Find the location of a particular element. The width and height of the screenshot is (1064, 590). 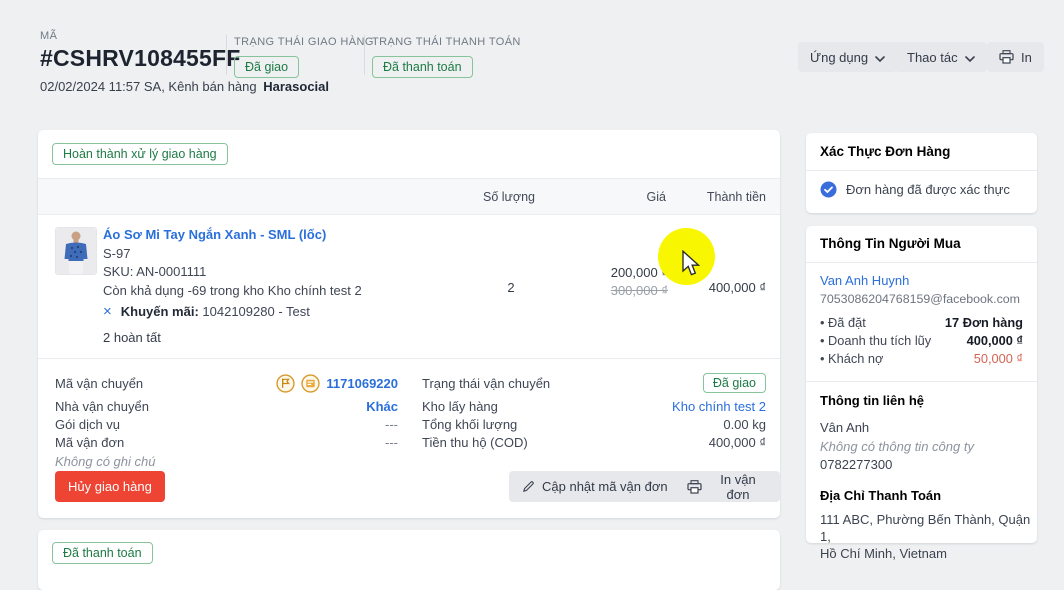

stat-row: Đã đặt 17 Đơn hàng is located at coordinates (921, 323).